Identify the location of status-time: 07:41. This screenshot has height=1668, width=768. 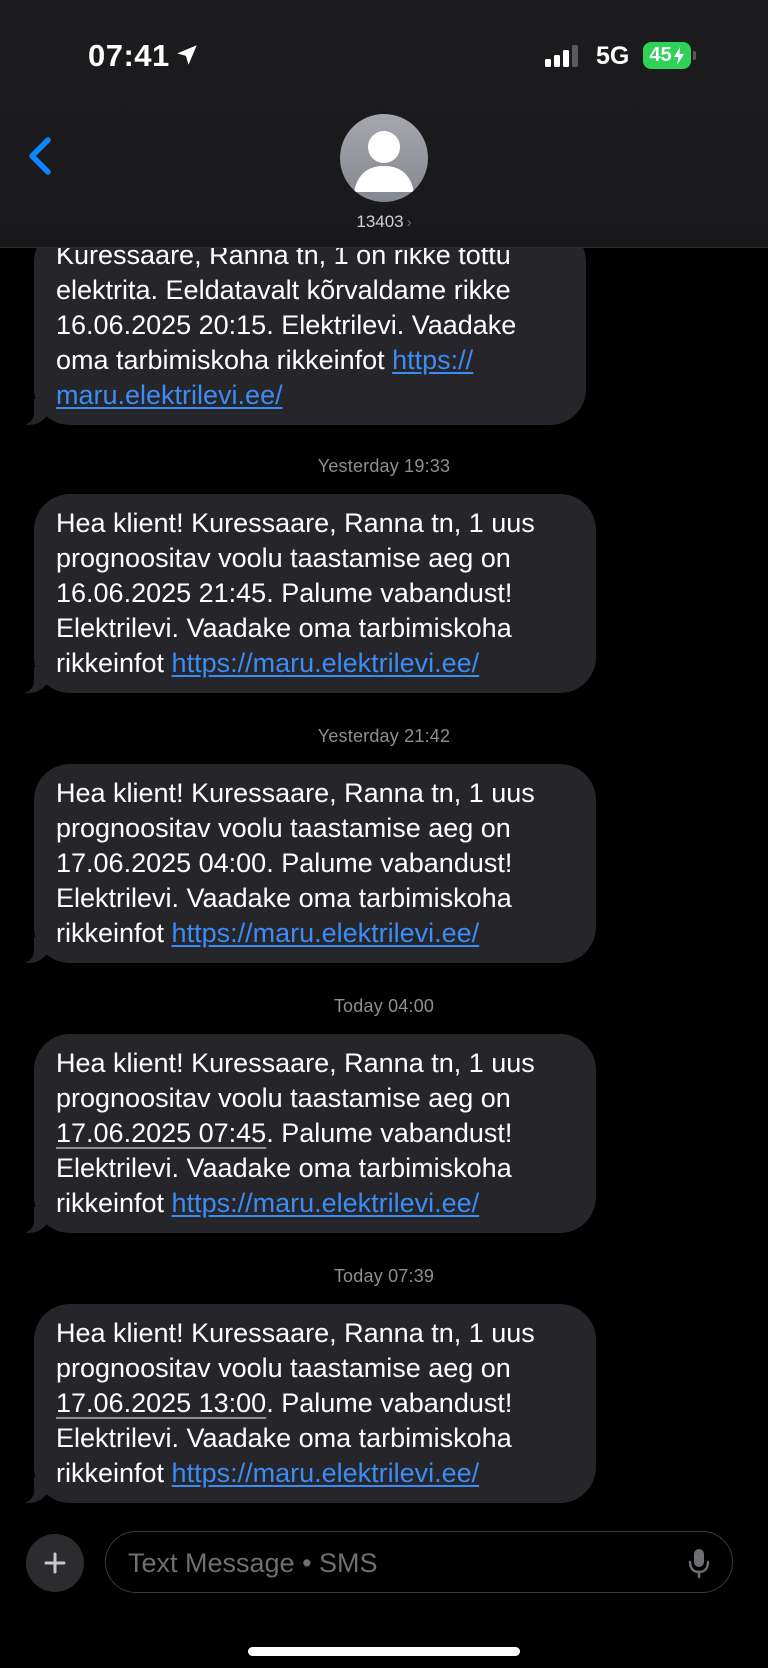
(129, 55).